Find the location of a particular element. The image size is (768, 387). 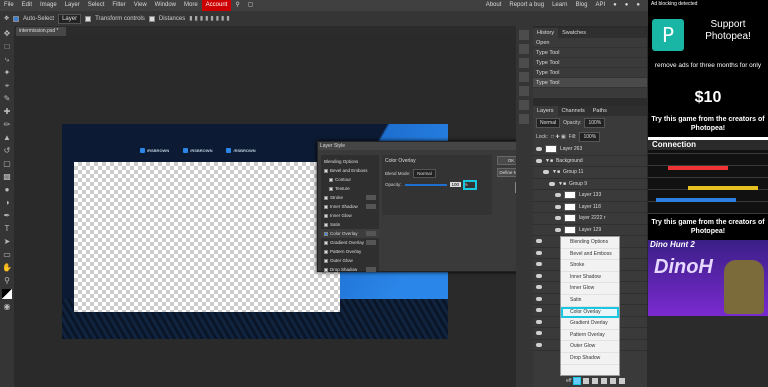

menu-window: Window is located at coordinates (165, 5).